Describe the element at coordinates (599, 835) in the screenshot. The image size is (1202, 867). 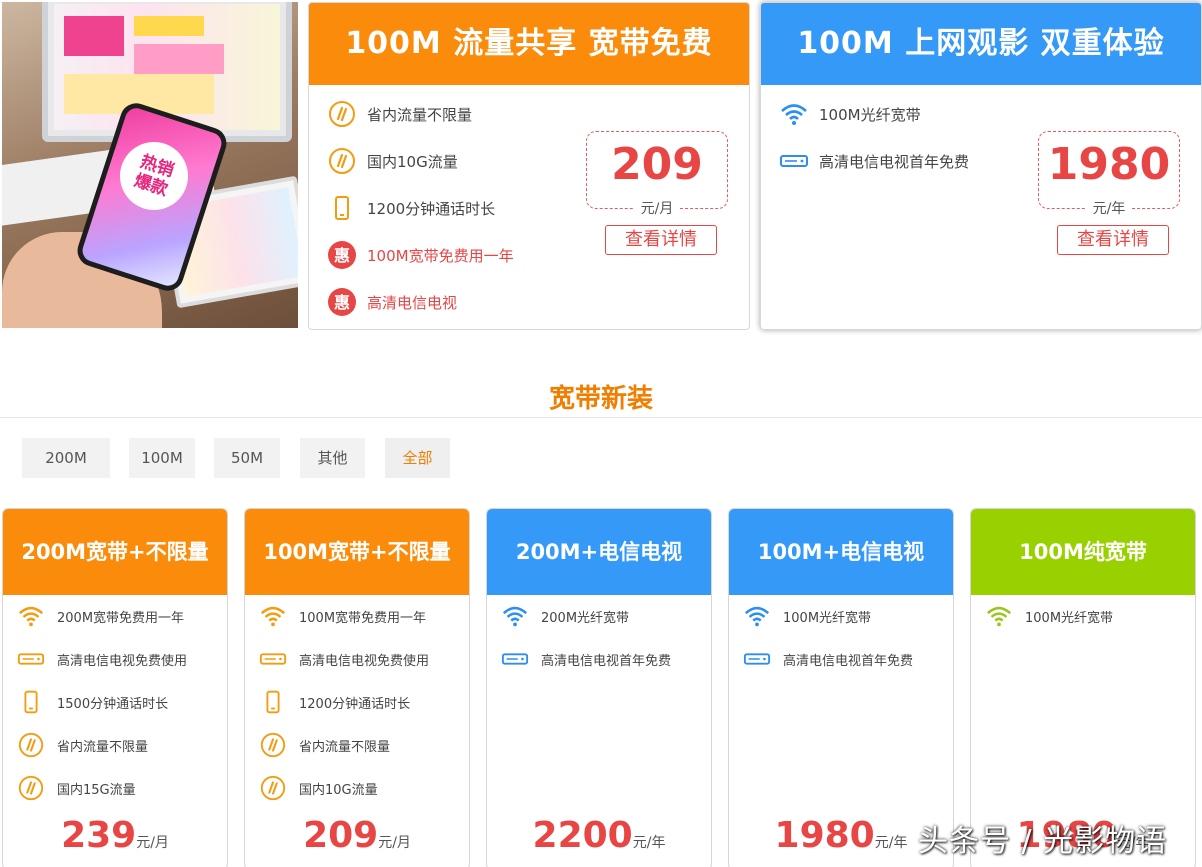
I see `plan-price: 2200元/年` at that location.